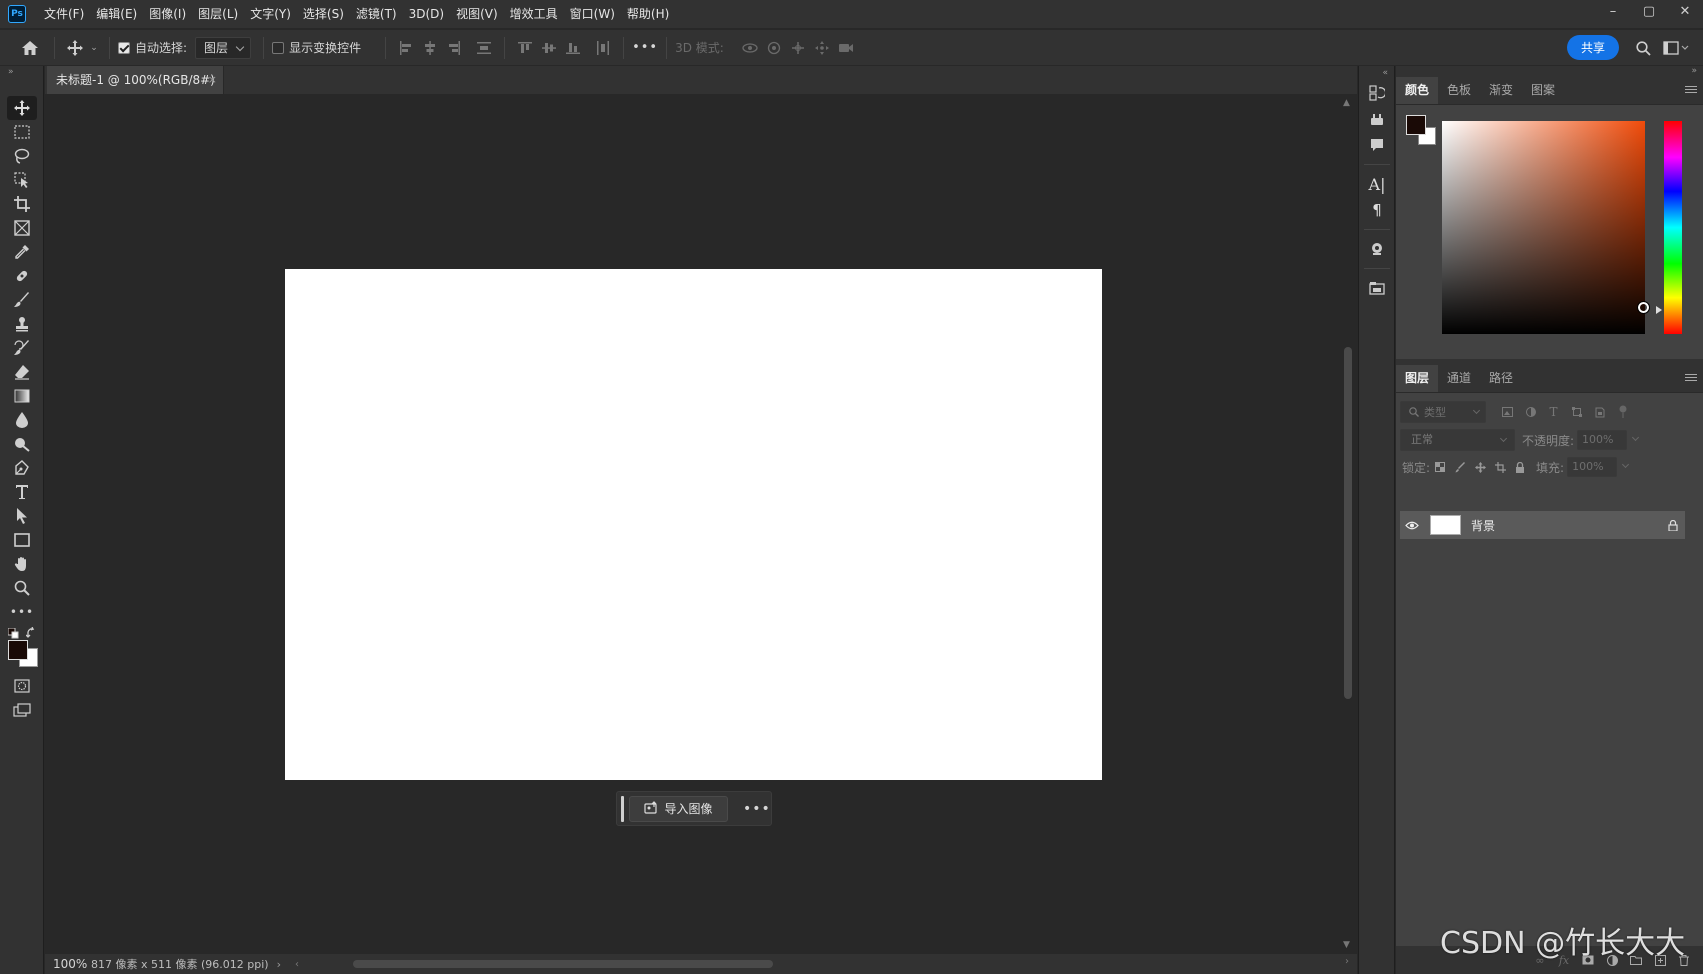 The height and width of the screenshot is (974, 1703). What do you see at coordinates (1622, 412) in the screenshot?
I see `filter-toggle-icon` at bounding box center [1622, 412].